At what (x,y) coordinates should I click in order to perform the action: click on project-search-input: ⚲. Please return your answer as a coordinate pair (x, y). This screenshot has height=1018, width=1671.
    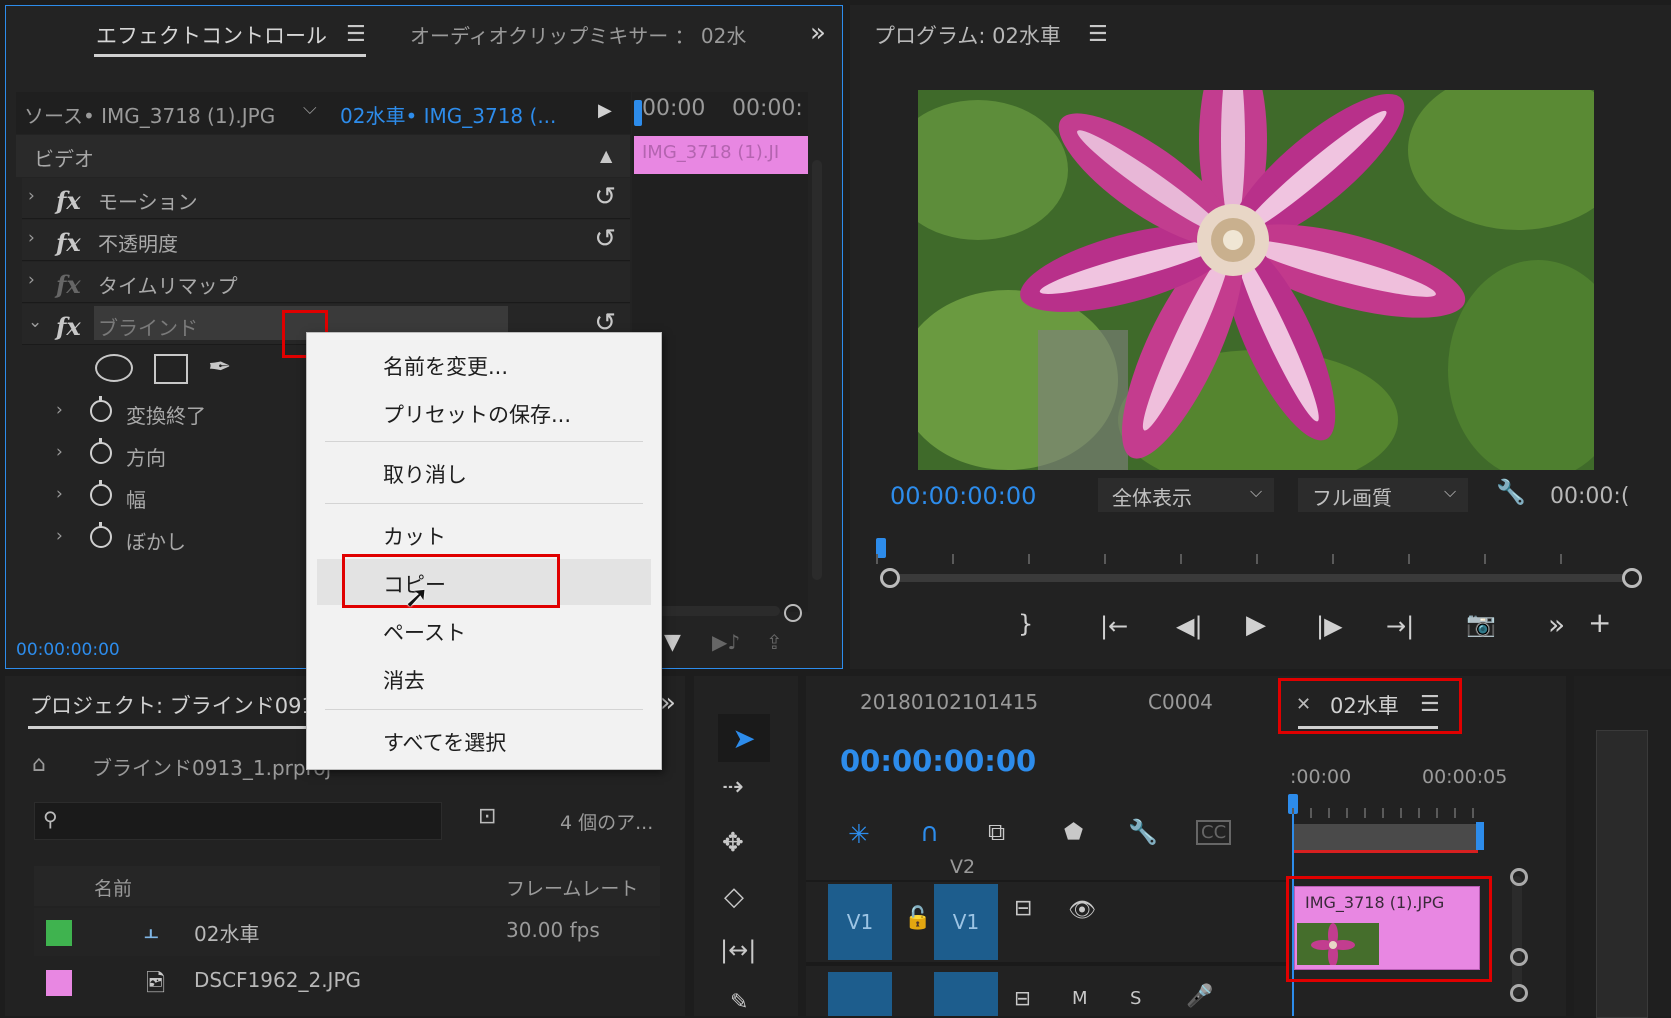
    Looking at the image, I should click on (238, 821).